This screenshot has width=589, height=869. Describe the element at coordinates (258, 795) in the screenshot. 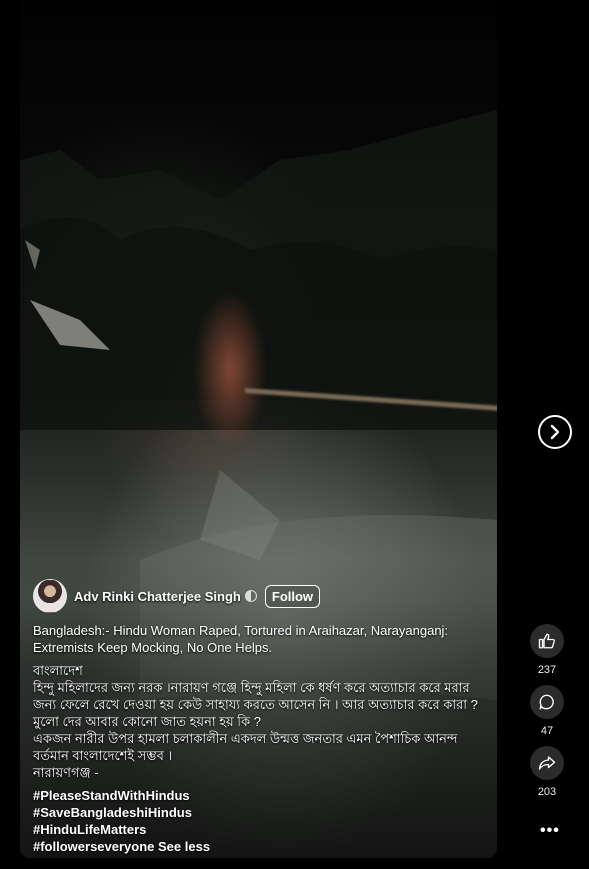

I see `hashtag-link: #PleaseStandWithHindus` at that location.